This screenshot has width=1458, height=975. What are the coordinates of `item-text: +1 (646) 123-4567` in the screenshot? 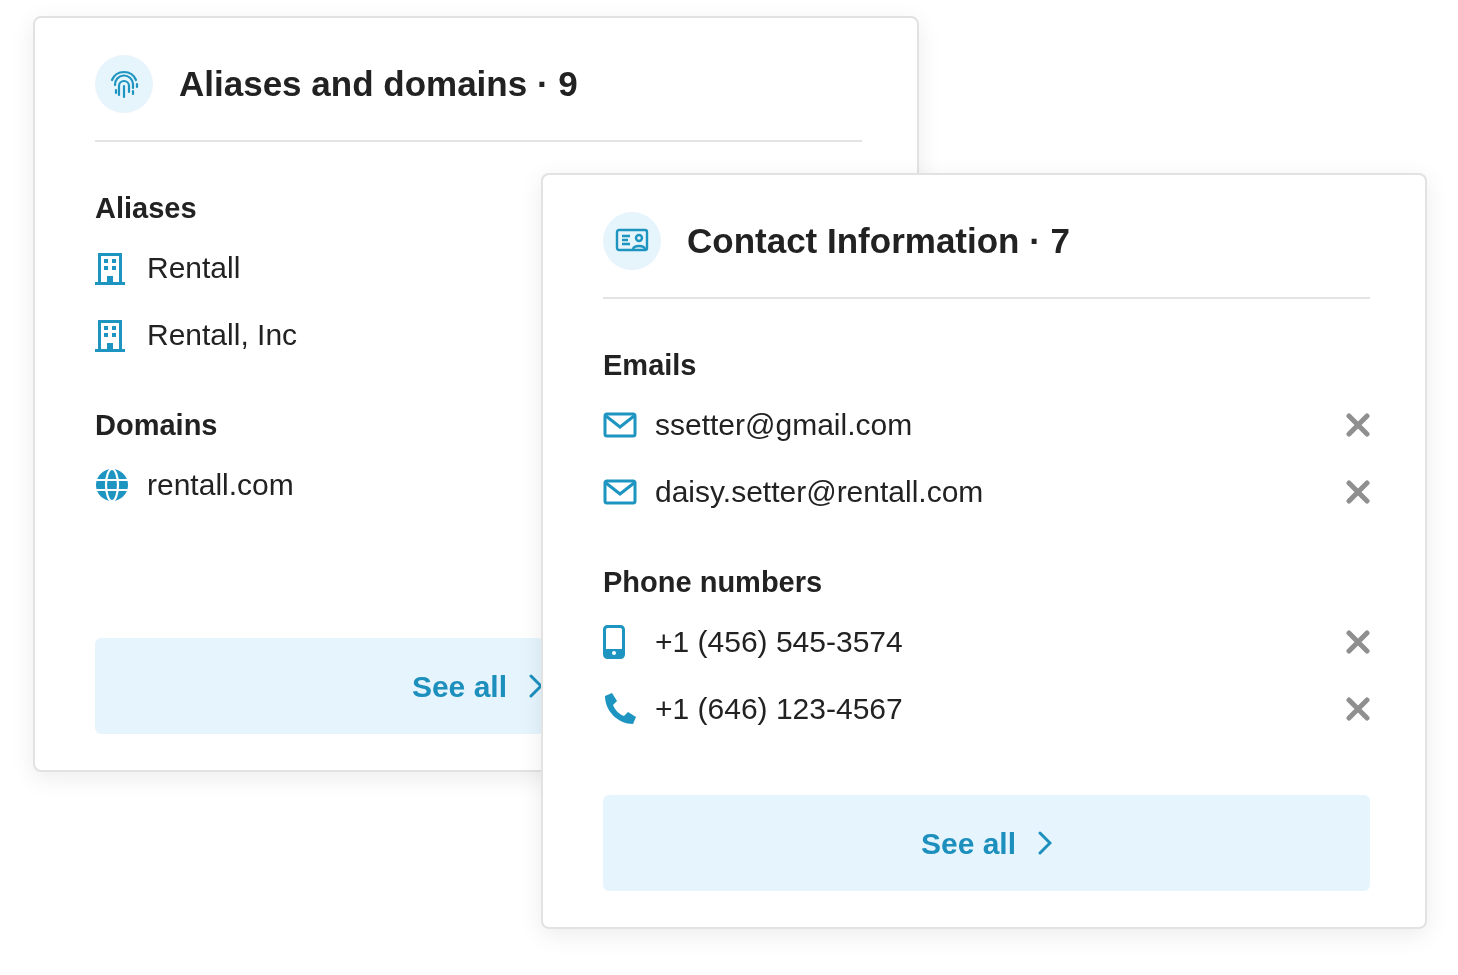 It's located at (779, 708).